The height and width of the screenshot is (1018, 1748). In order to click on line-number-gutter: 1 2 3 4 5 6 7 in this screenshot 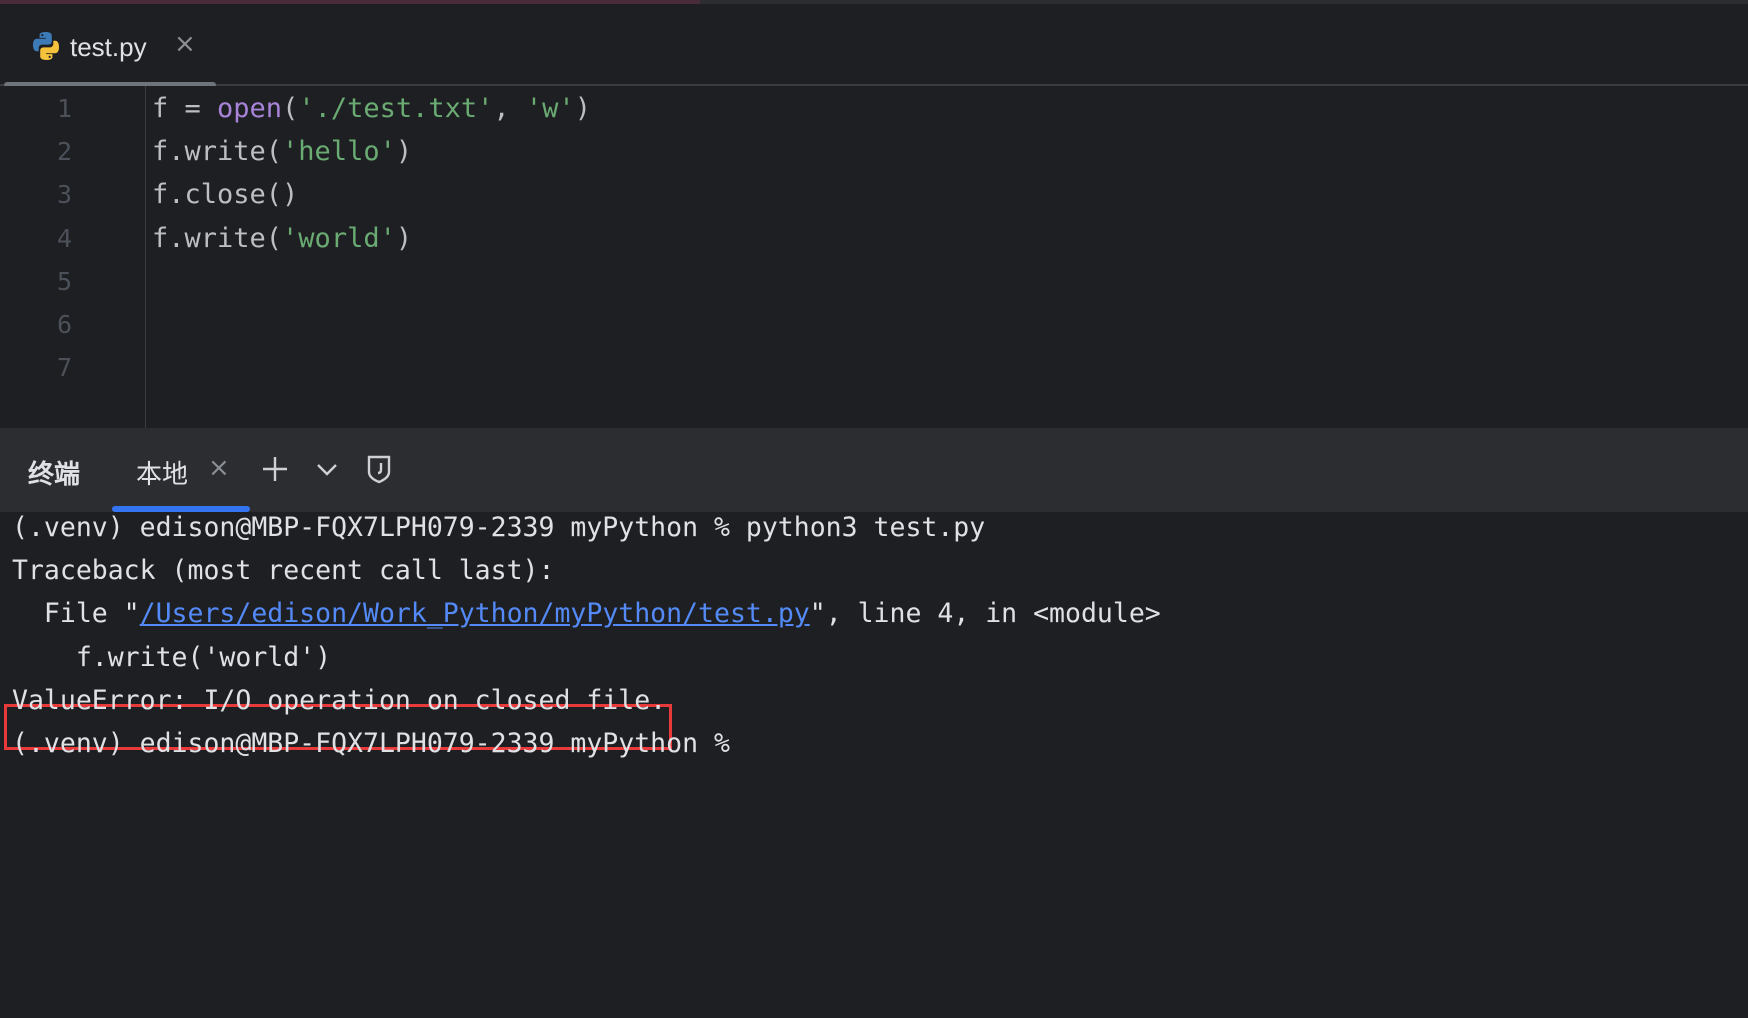, I will do `click(73, 257)`.